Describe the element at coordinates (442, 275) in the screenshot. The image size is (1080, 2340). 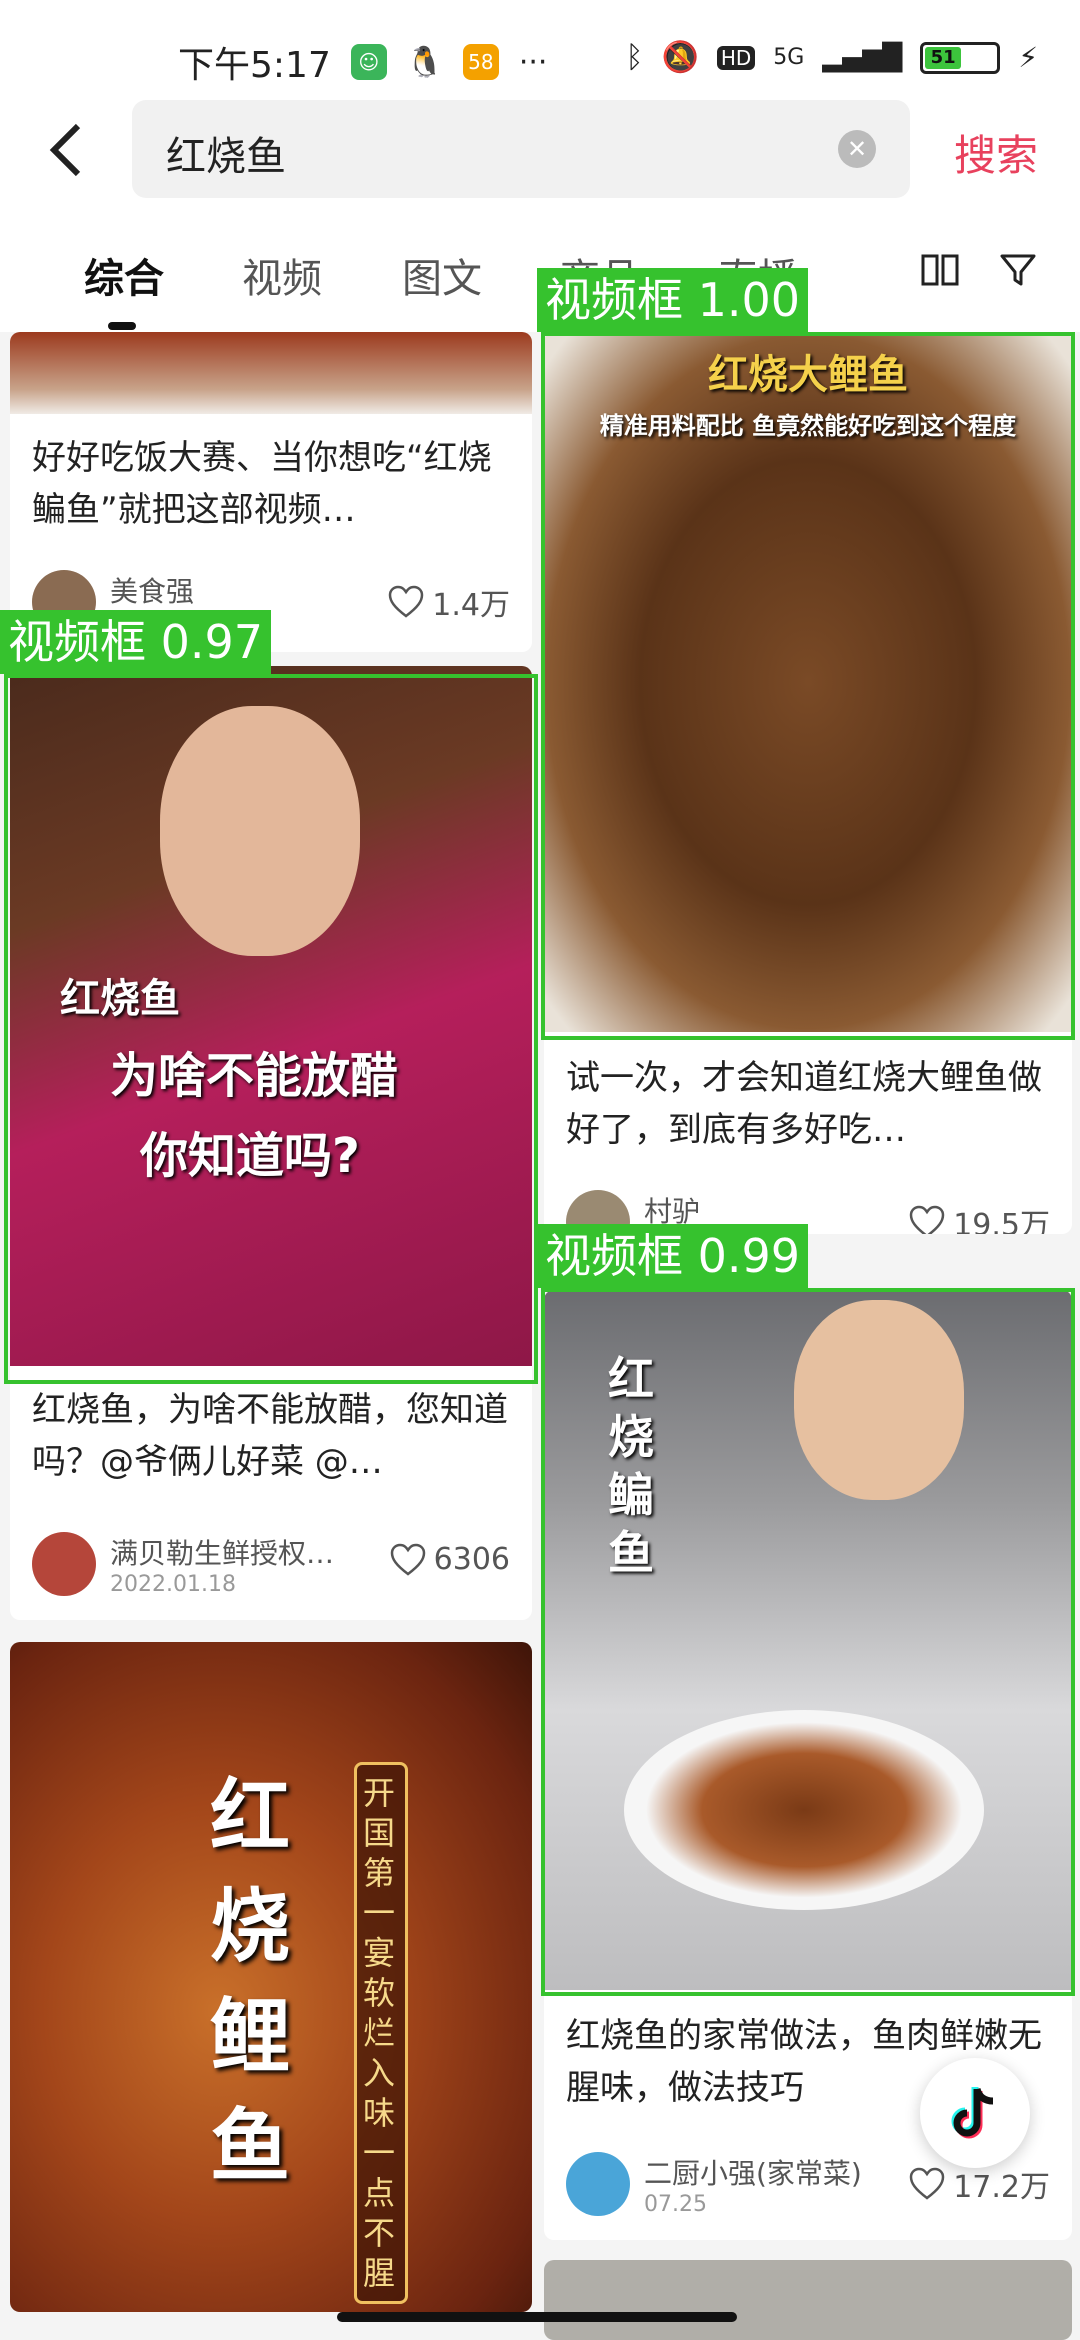
I see `tab-image-text: 图文` at that location.